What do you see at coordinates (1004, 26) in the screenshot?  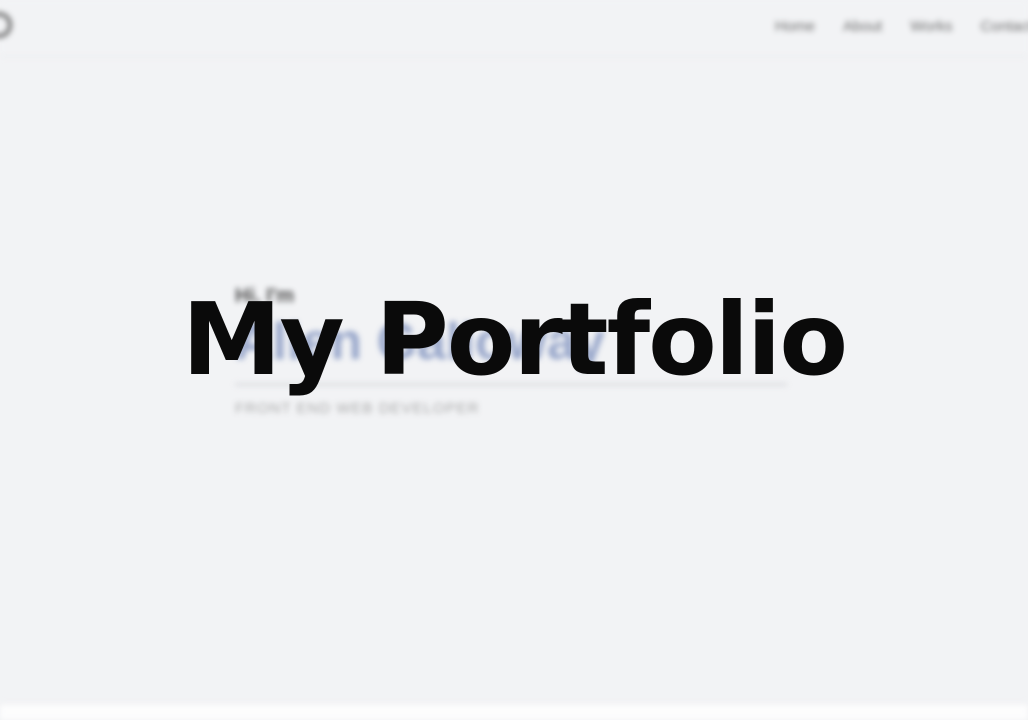 I see `nav-link-contact: Contact` at bounding box center [1004, 26].